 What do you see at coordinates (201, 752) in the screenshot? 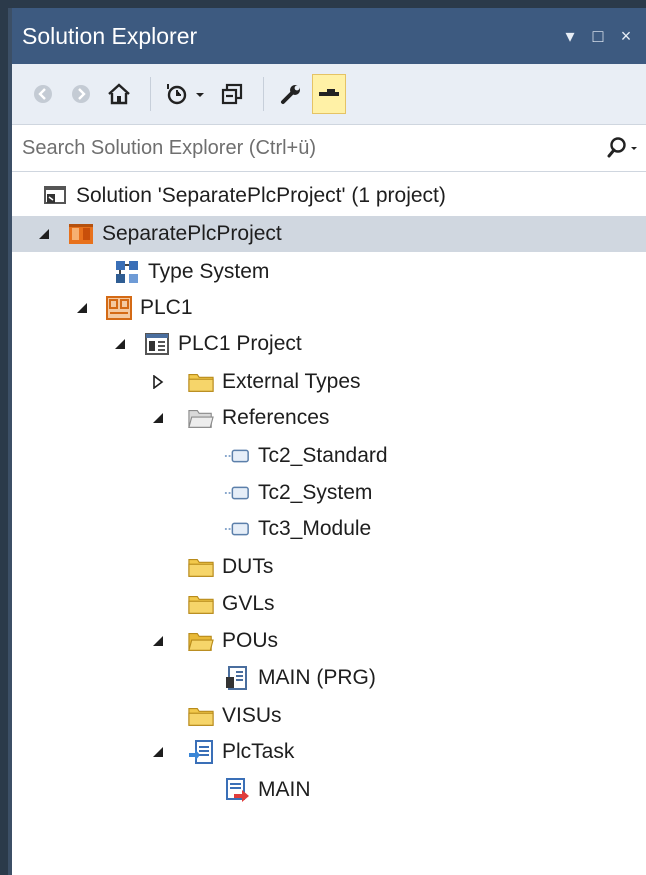
I see `task-icon` at bounding box center [201, 752].